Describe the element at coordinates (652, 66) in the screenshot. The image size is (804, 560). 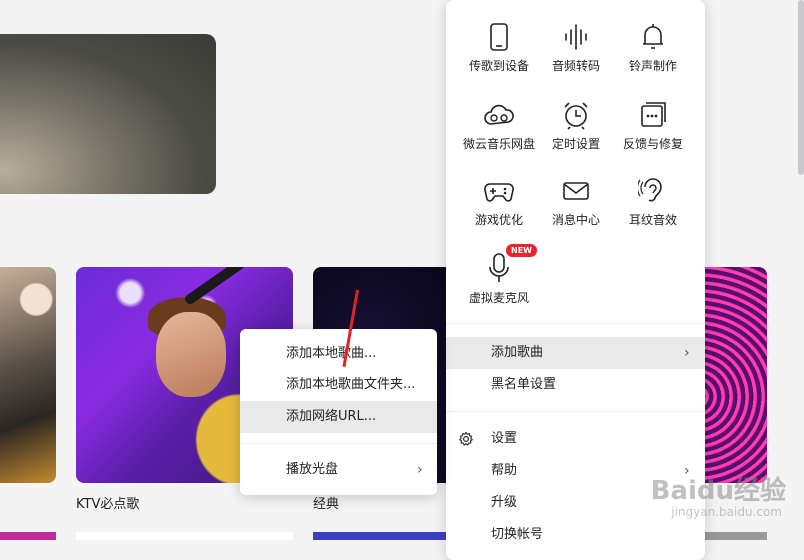
I see `tool-label: 铃声制作` at that location.